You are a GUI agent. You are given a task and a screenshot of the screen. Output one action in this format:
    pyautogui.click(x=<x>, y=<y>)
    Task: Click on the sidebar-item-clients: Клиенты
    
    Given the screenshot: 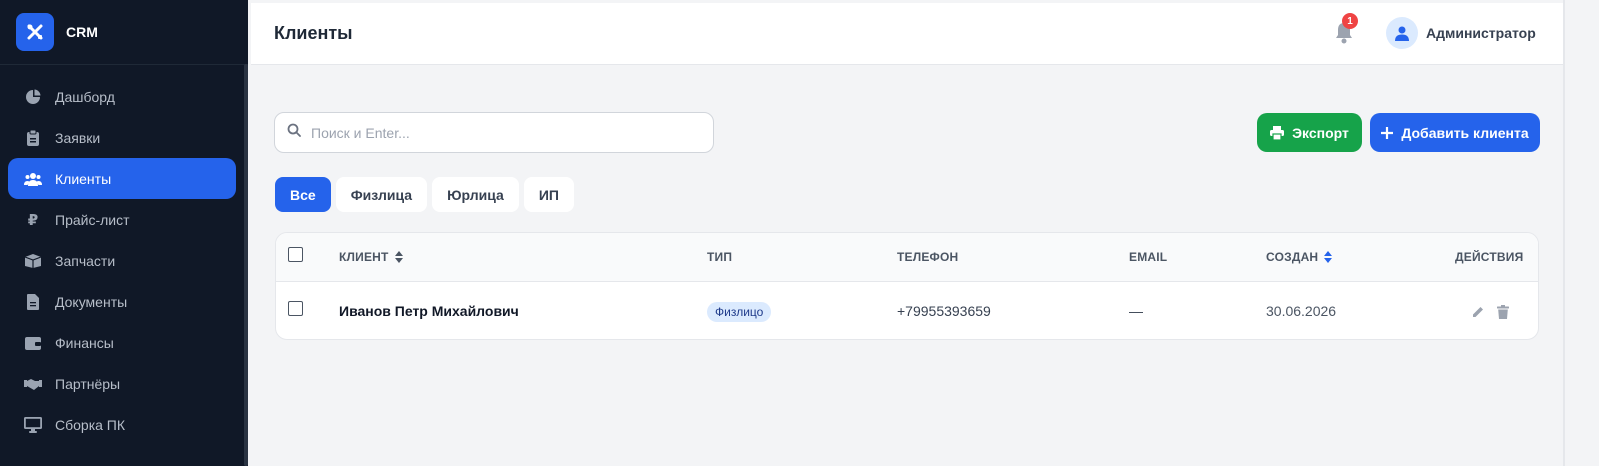 What is the action you would take?
    pyautogui.click(x=122, y=178)
    